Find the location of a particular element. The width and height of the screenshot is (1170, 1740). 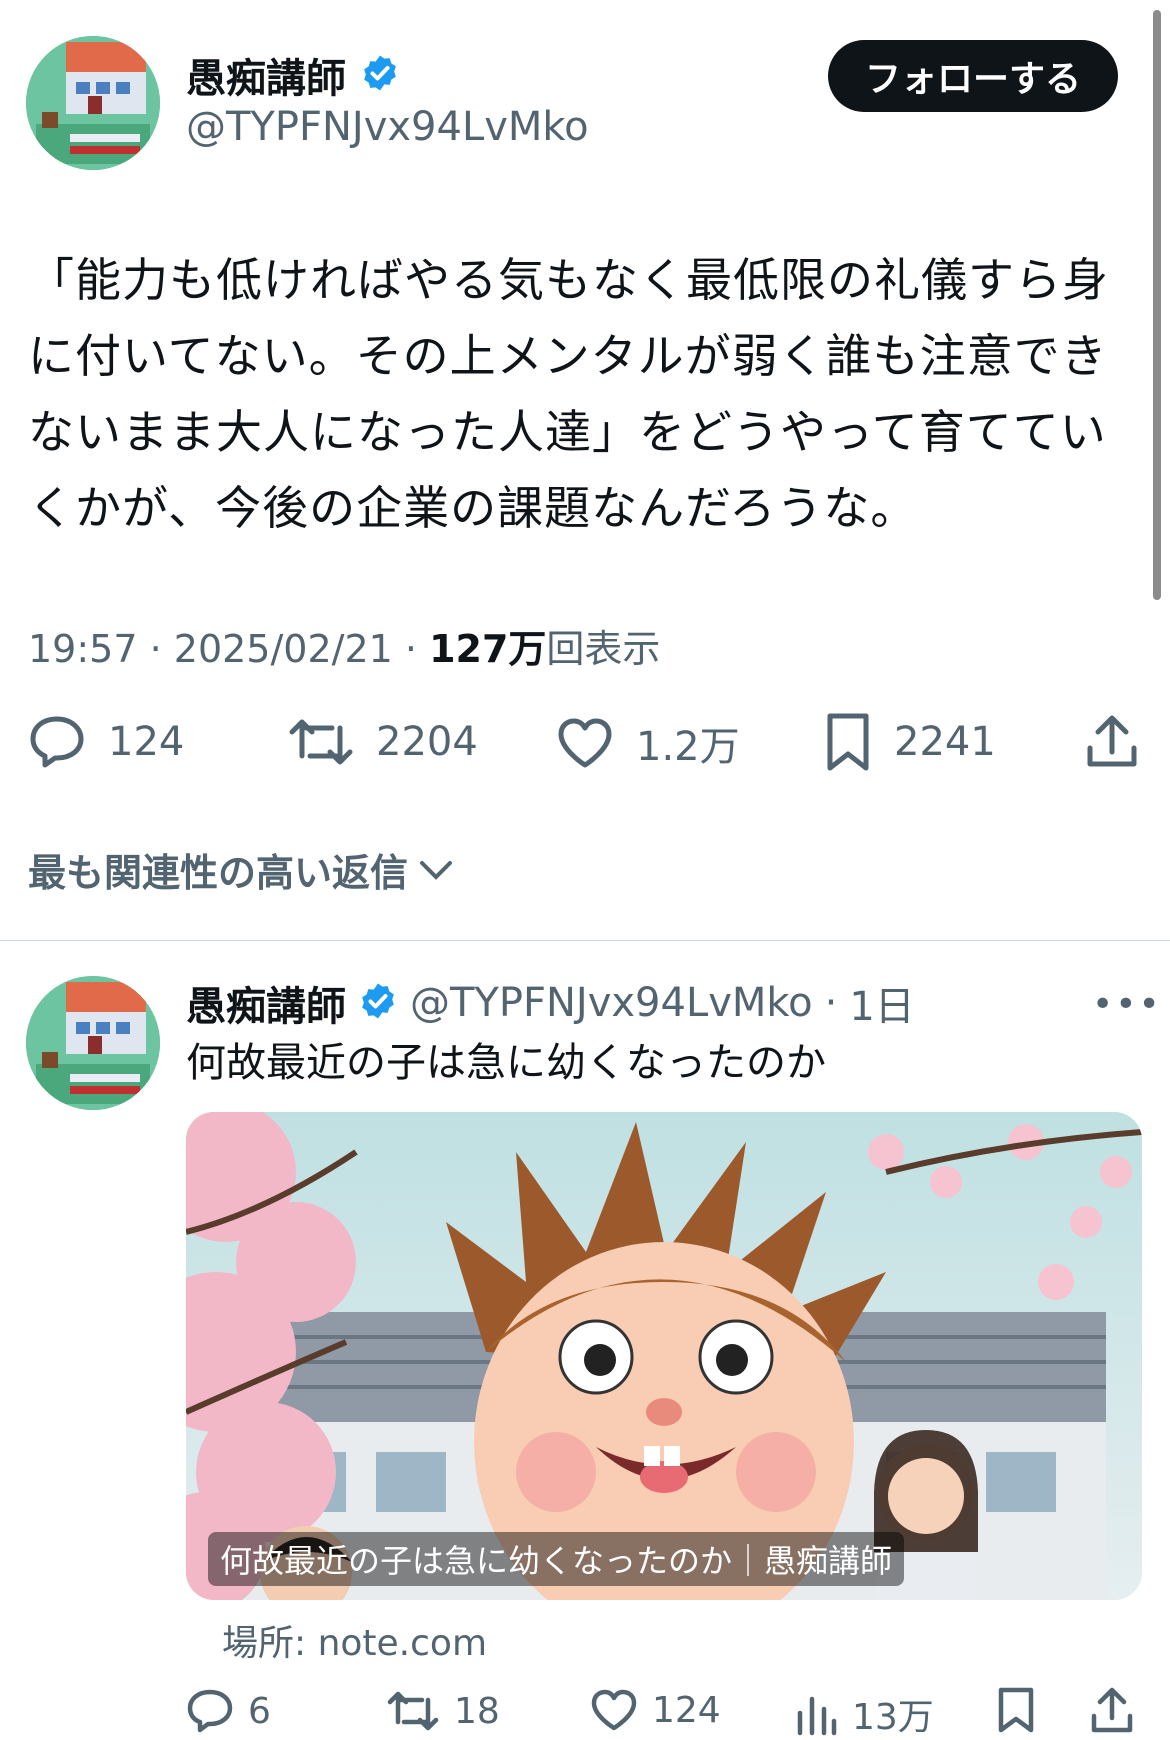

views-label: 回表示 is located at coordinates (603, 649).